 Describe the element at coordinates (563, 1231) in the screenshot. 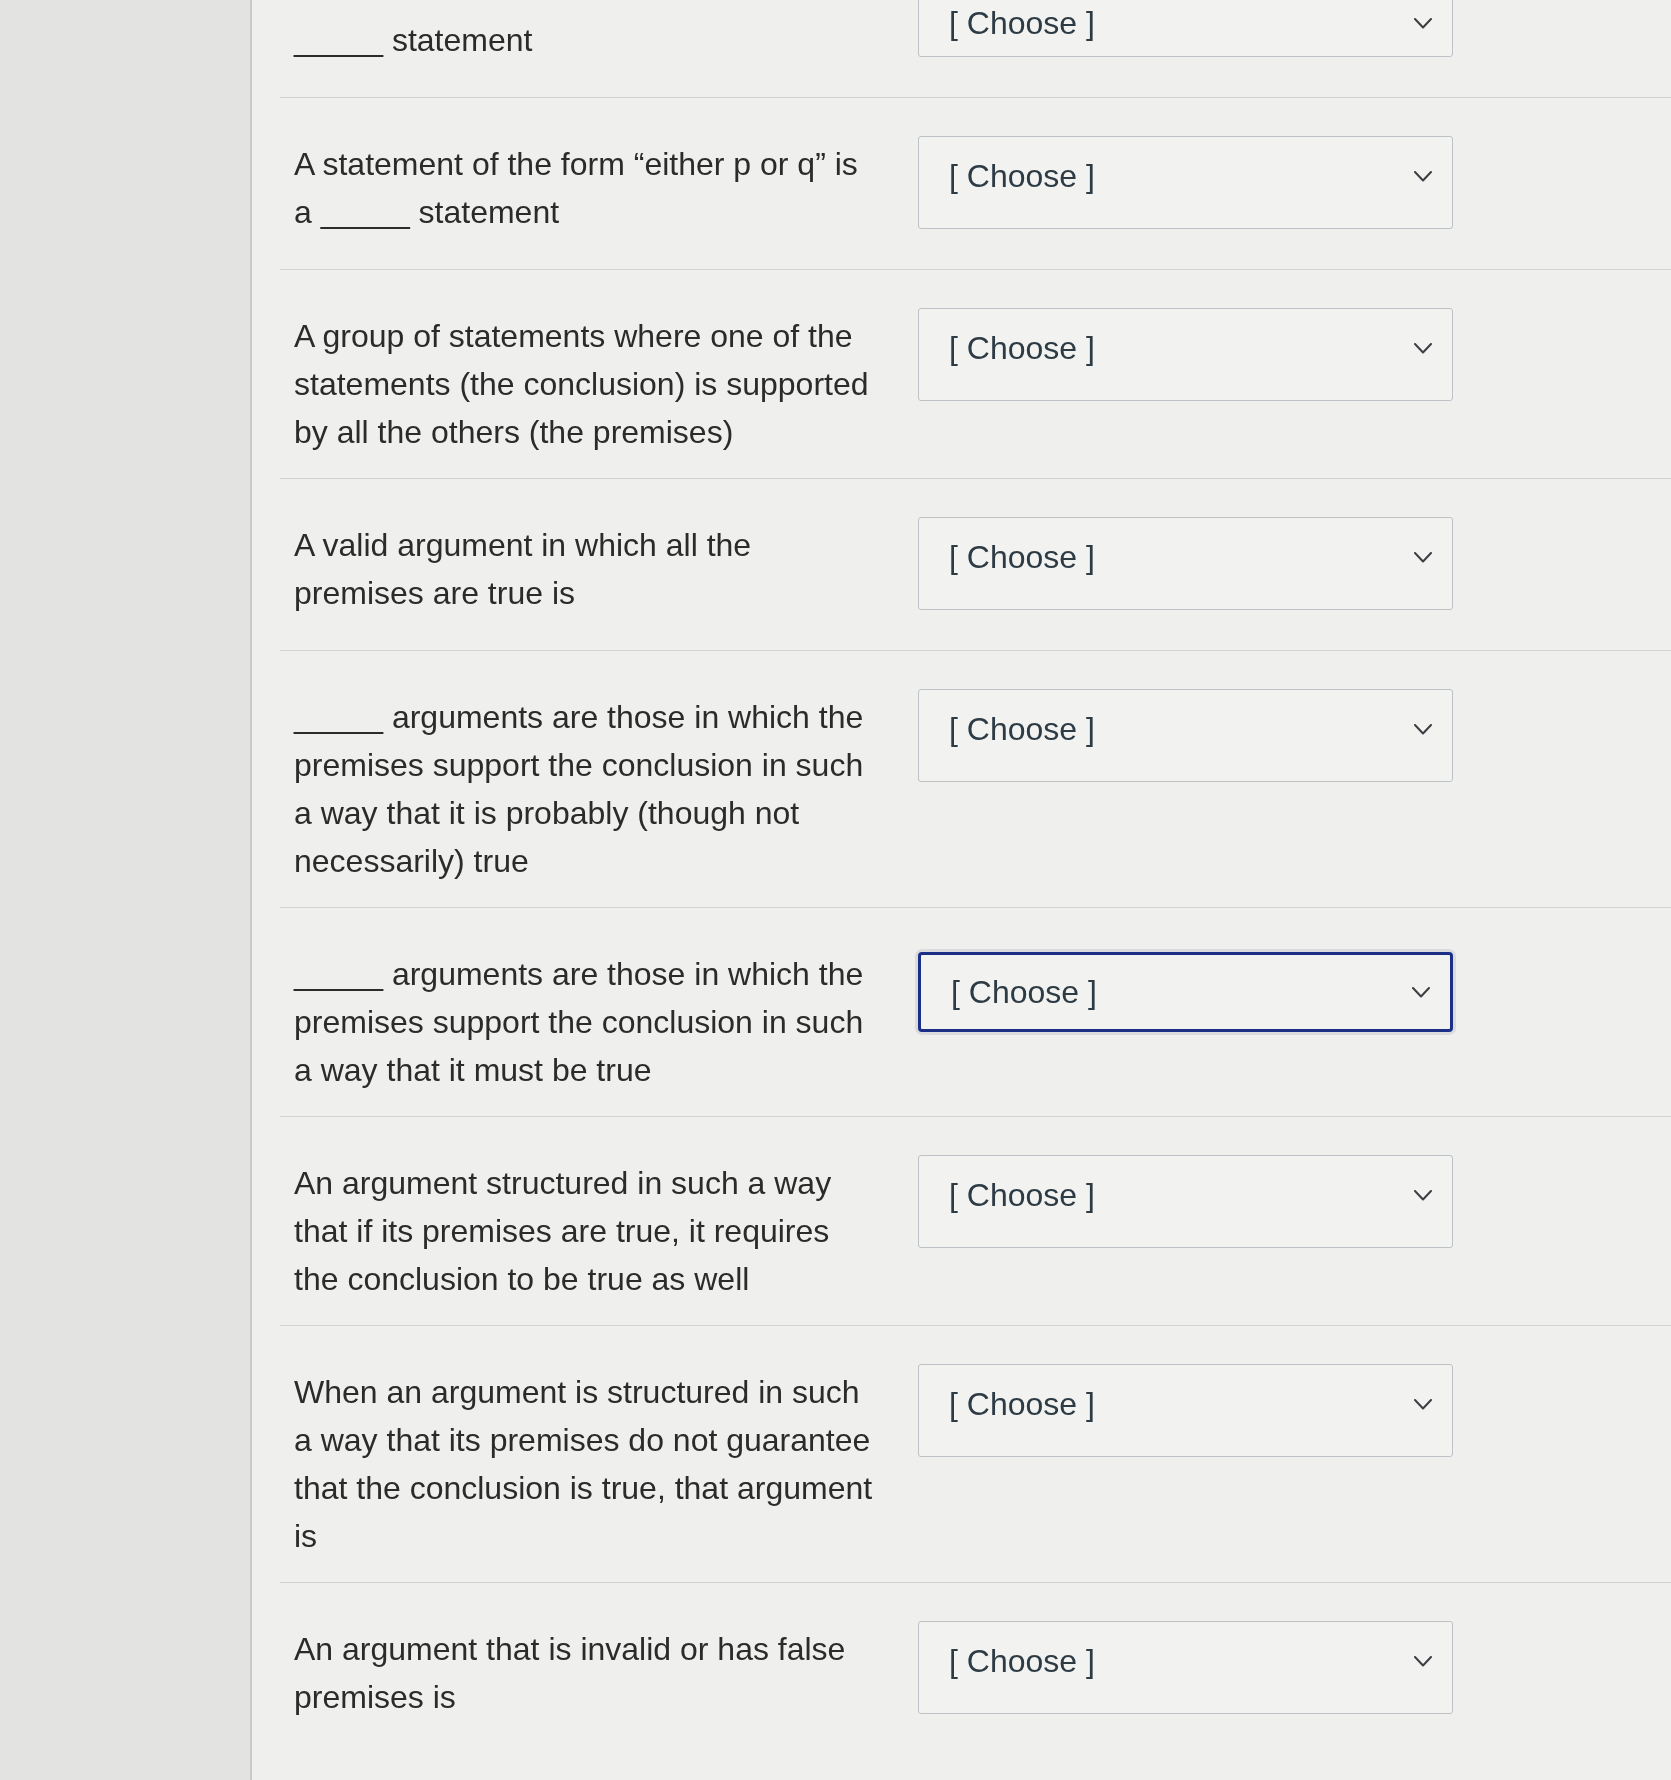

I see `question-text: An argument structured in such a way that if its premises are true, it requires the conclusion to be true as well` at that location.